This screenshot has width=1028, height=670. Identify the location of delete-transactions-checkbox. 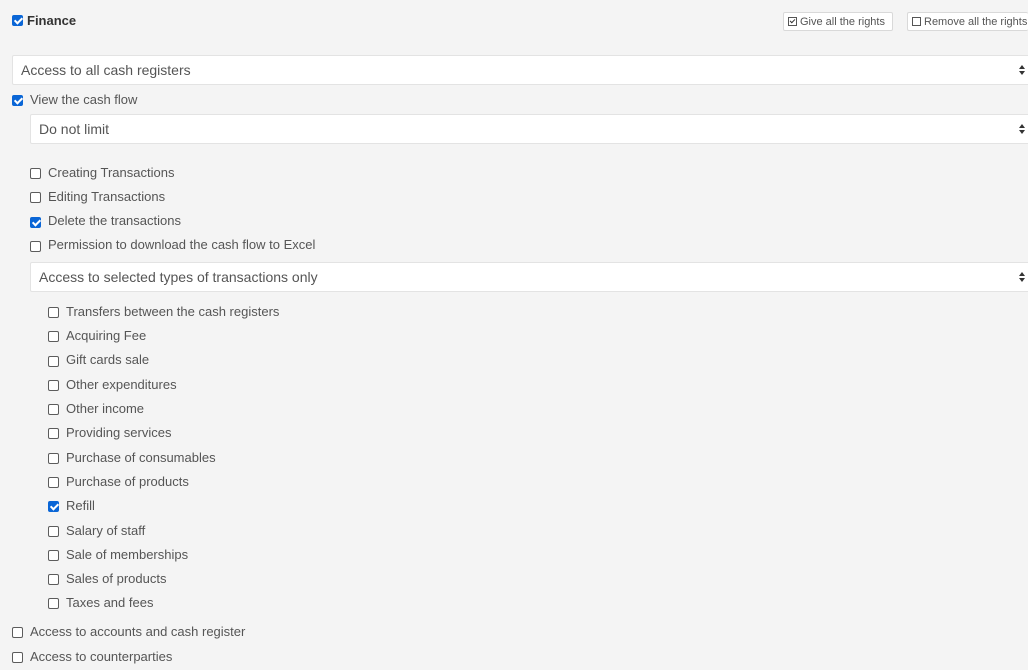
(35, 222).